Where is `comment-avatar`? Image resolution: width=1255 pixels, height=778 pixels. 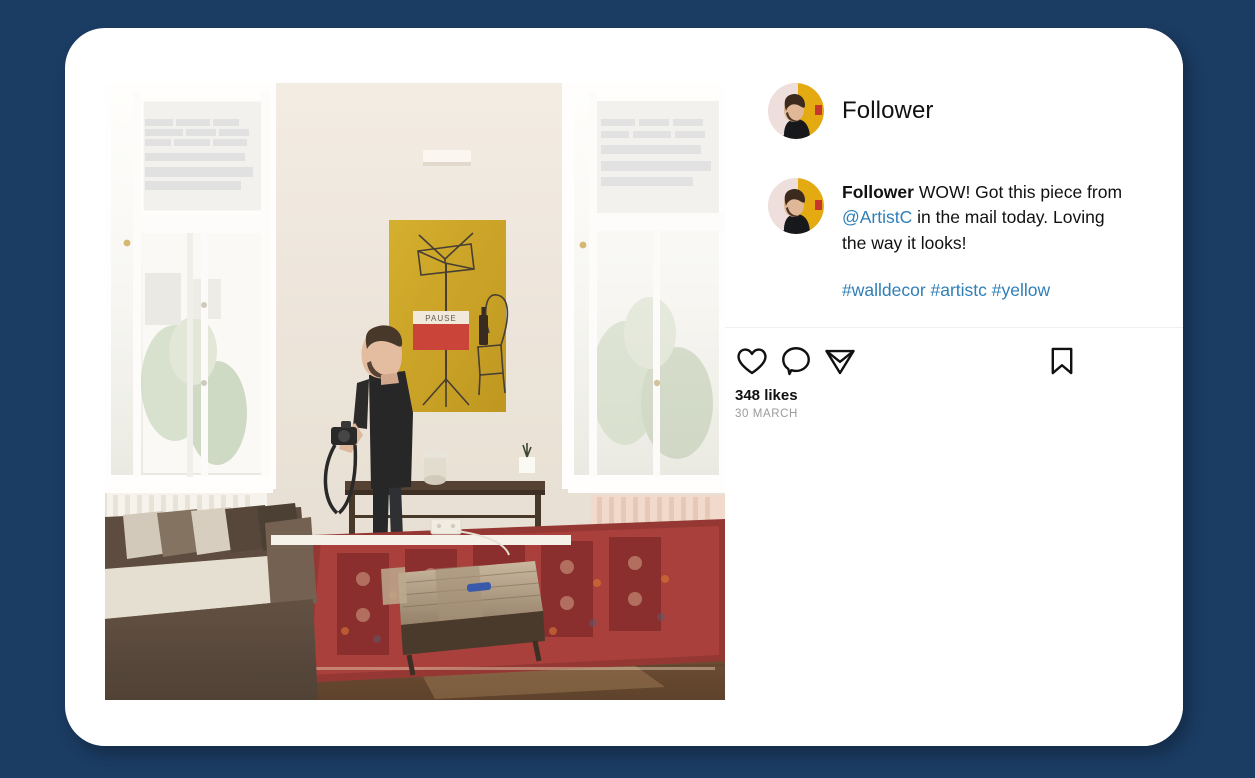 comment-avatar is located at coordinates (796, 206).